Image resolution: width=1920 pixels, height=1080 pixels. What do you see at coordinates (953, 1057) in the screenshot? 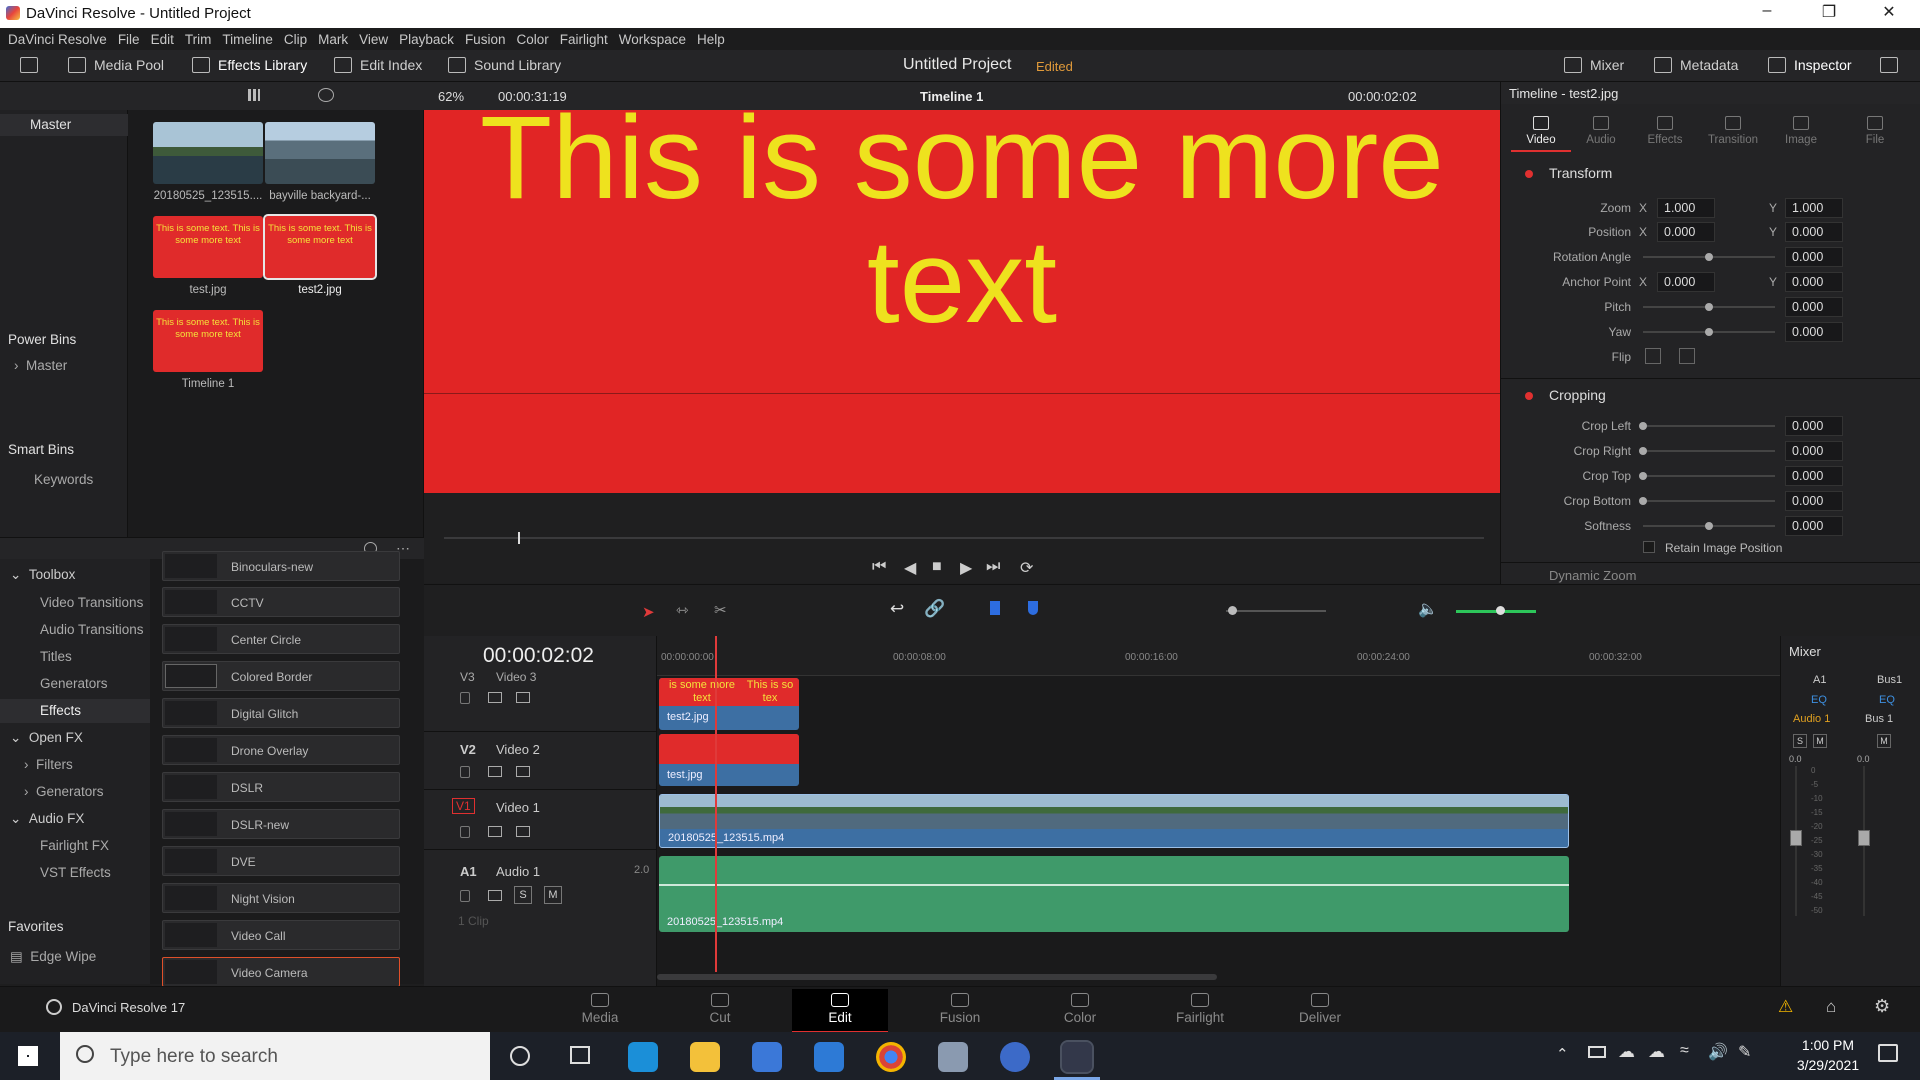
I see `app-icon` at bounding box center [953, 1057].